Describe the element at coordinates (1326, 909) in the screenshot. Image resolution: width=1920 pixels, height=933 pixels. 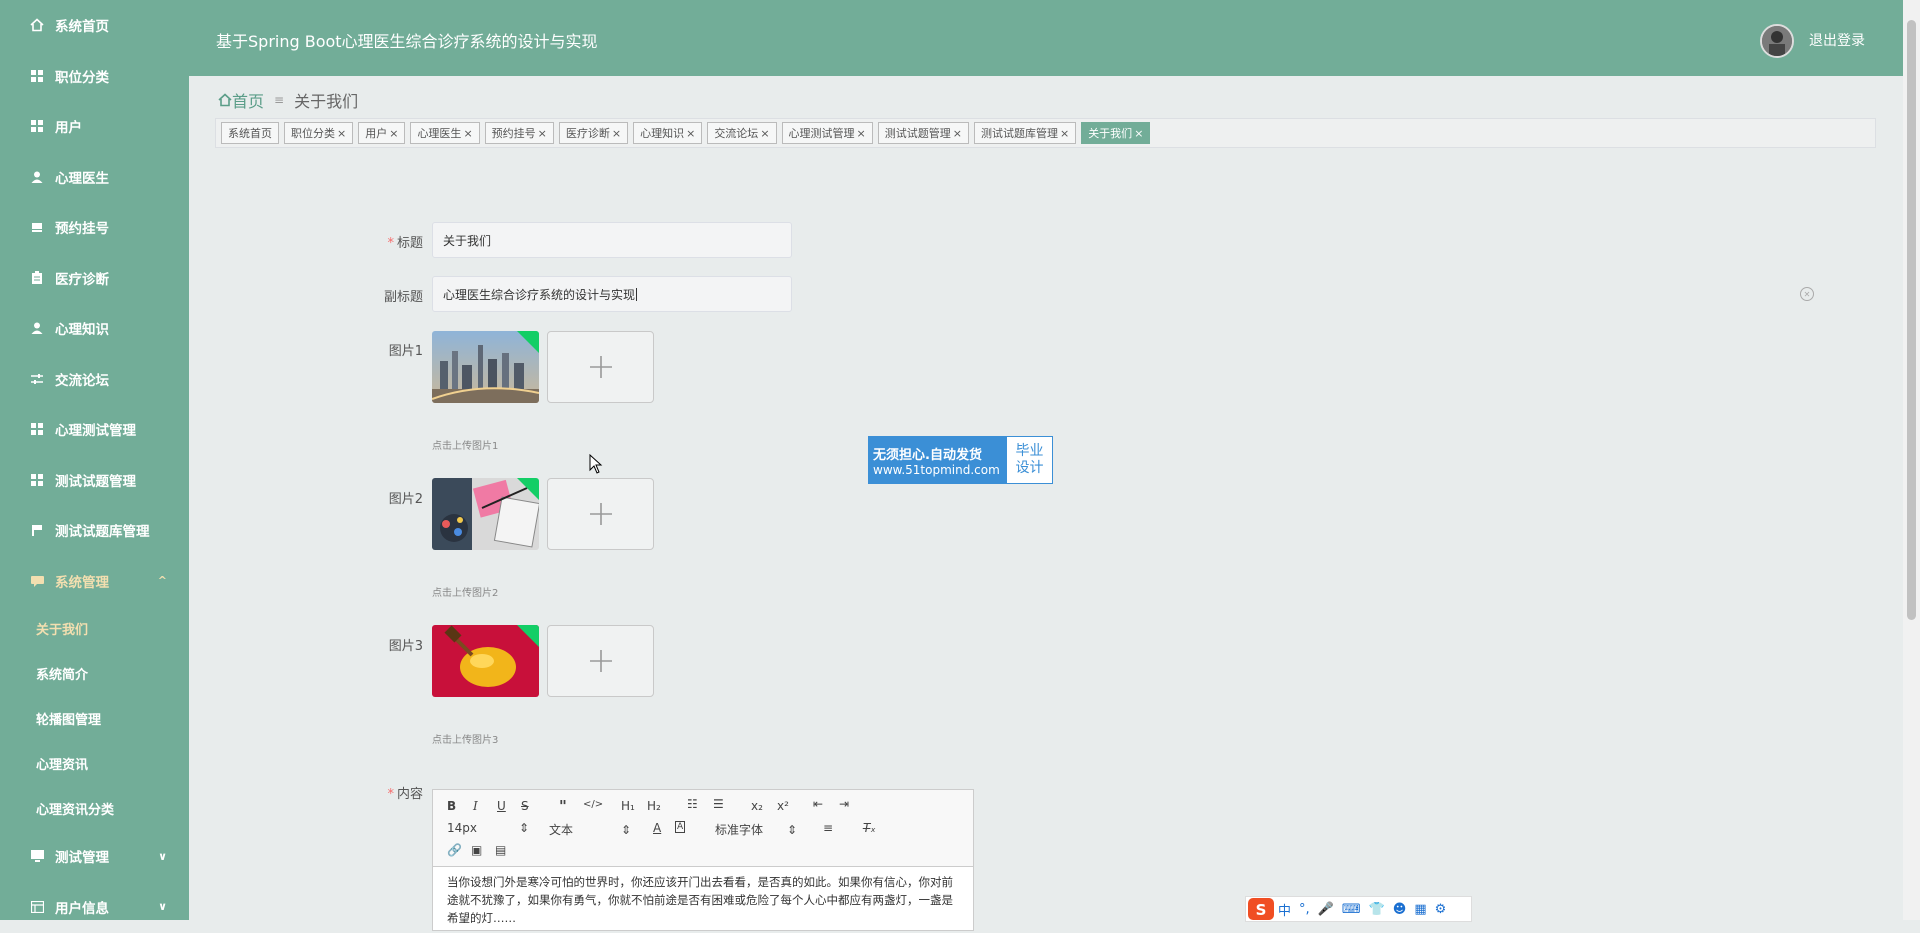
I see `mic-icon: 🎤` at that location.